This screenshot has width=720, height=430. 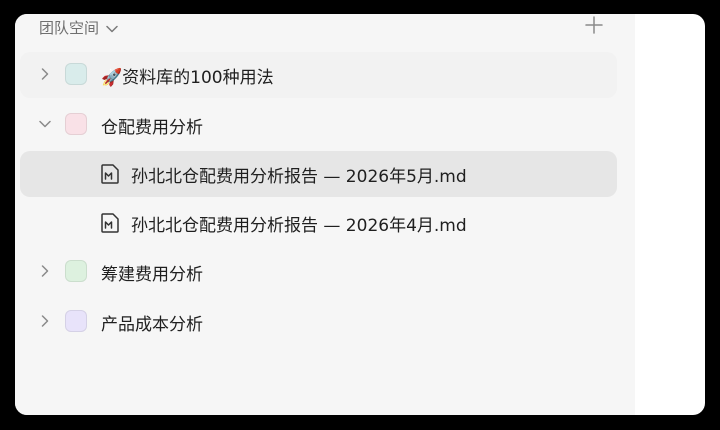 What do you see at coordinates (152, 324) in the screenshot?
I see `tree-item-label: 产品成本分析` at bounding box center [152, 324].